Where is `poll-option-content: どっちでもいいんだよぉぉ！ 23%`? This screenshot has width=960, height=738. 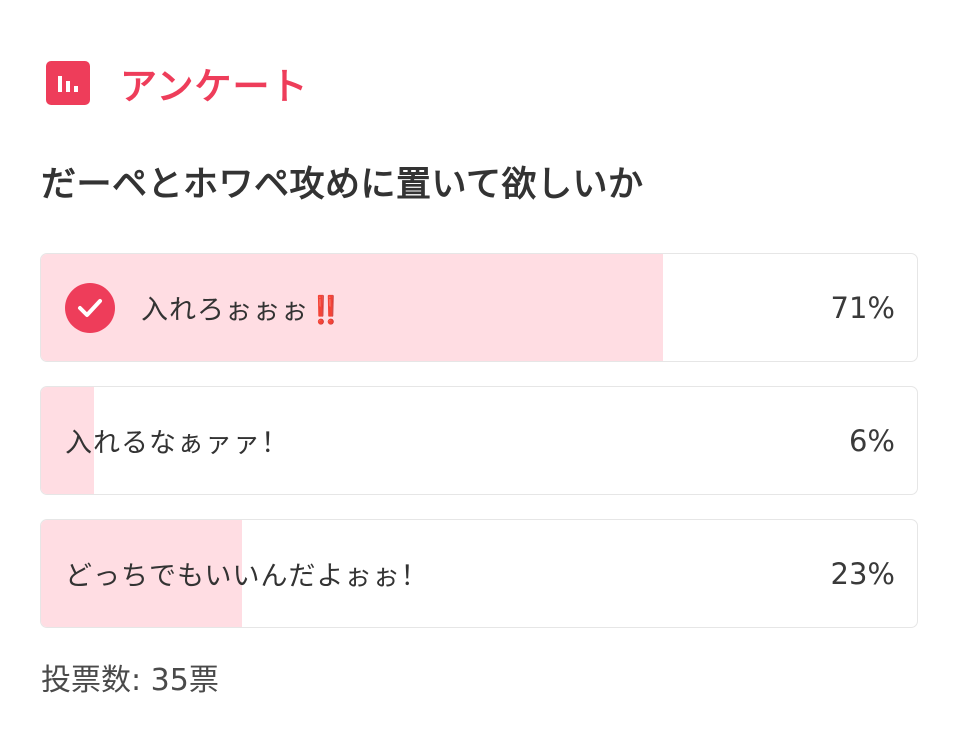 poll-option-content: どっちでもいいんだよぉぉ！ 23% is located at coordinates (480, 573).